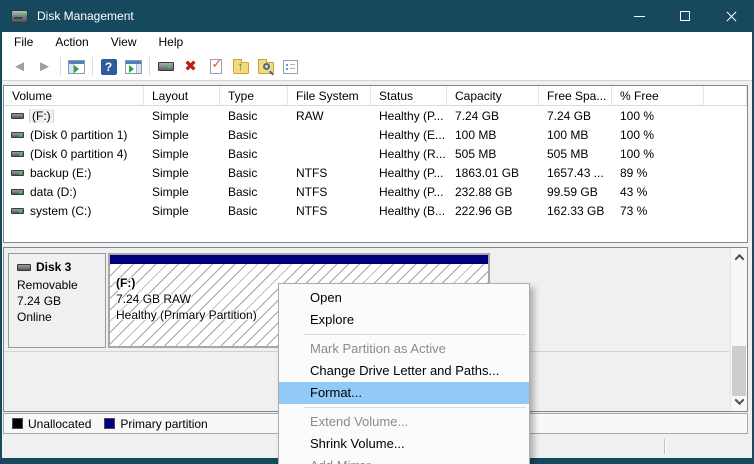  Describe the element at coordinates (299, 259) in the screenshot. I see `primary-partition-strip` at that location.